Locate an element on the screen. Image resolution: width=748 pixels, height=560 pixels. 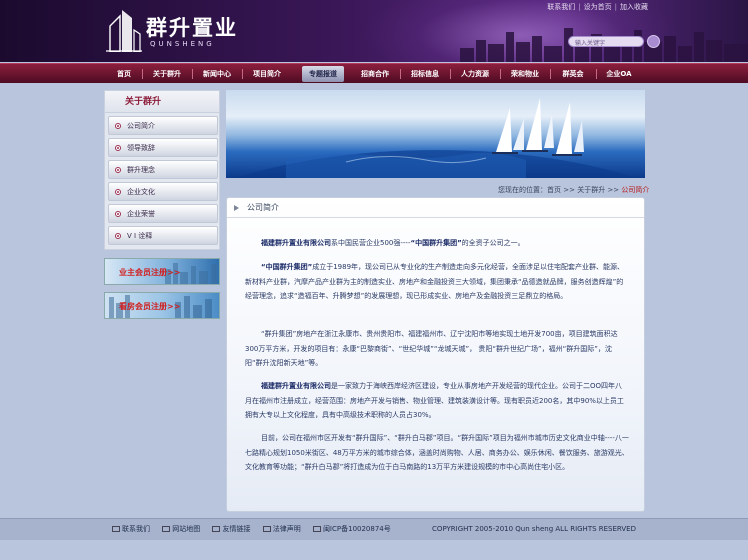
footer-link-contact: 联系我们 is located at coordinates (131, 529).